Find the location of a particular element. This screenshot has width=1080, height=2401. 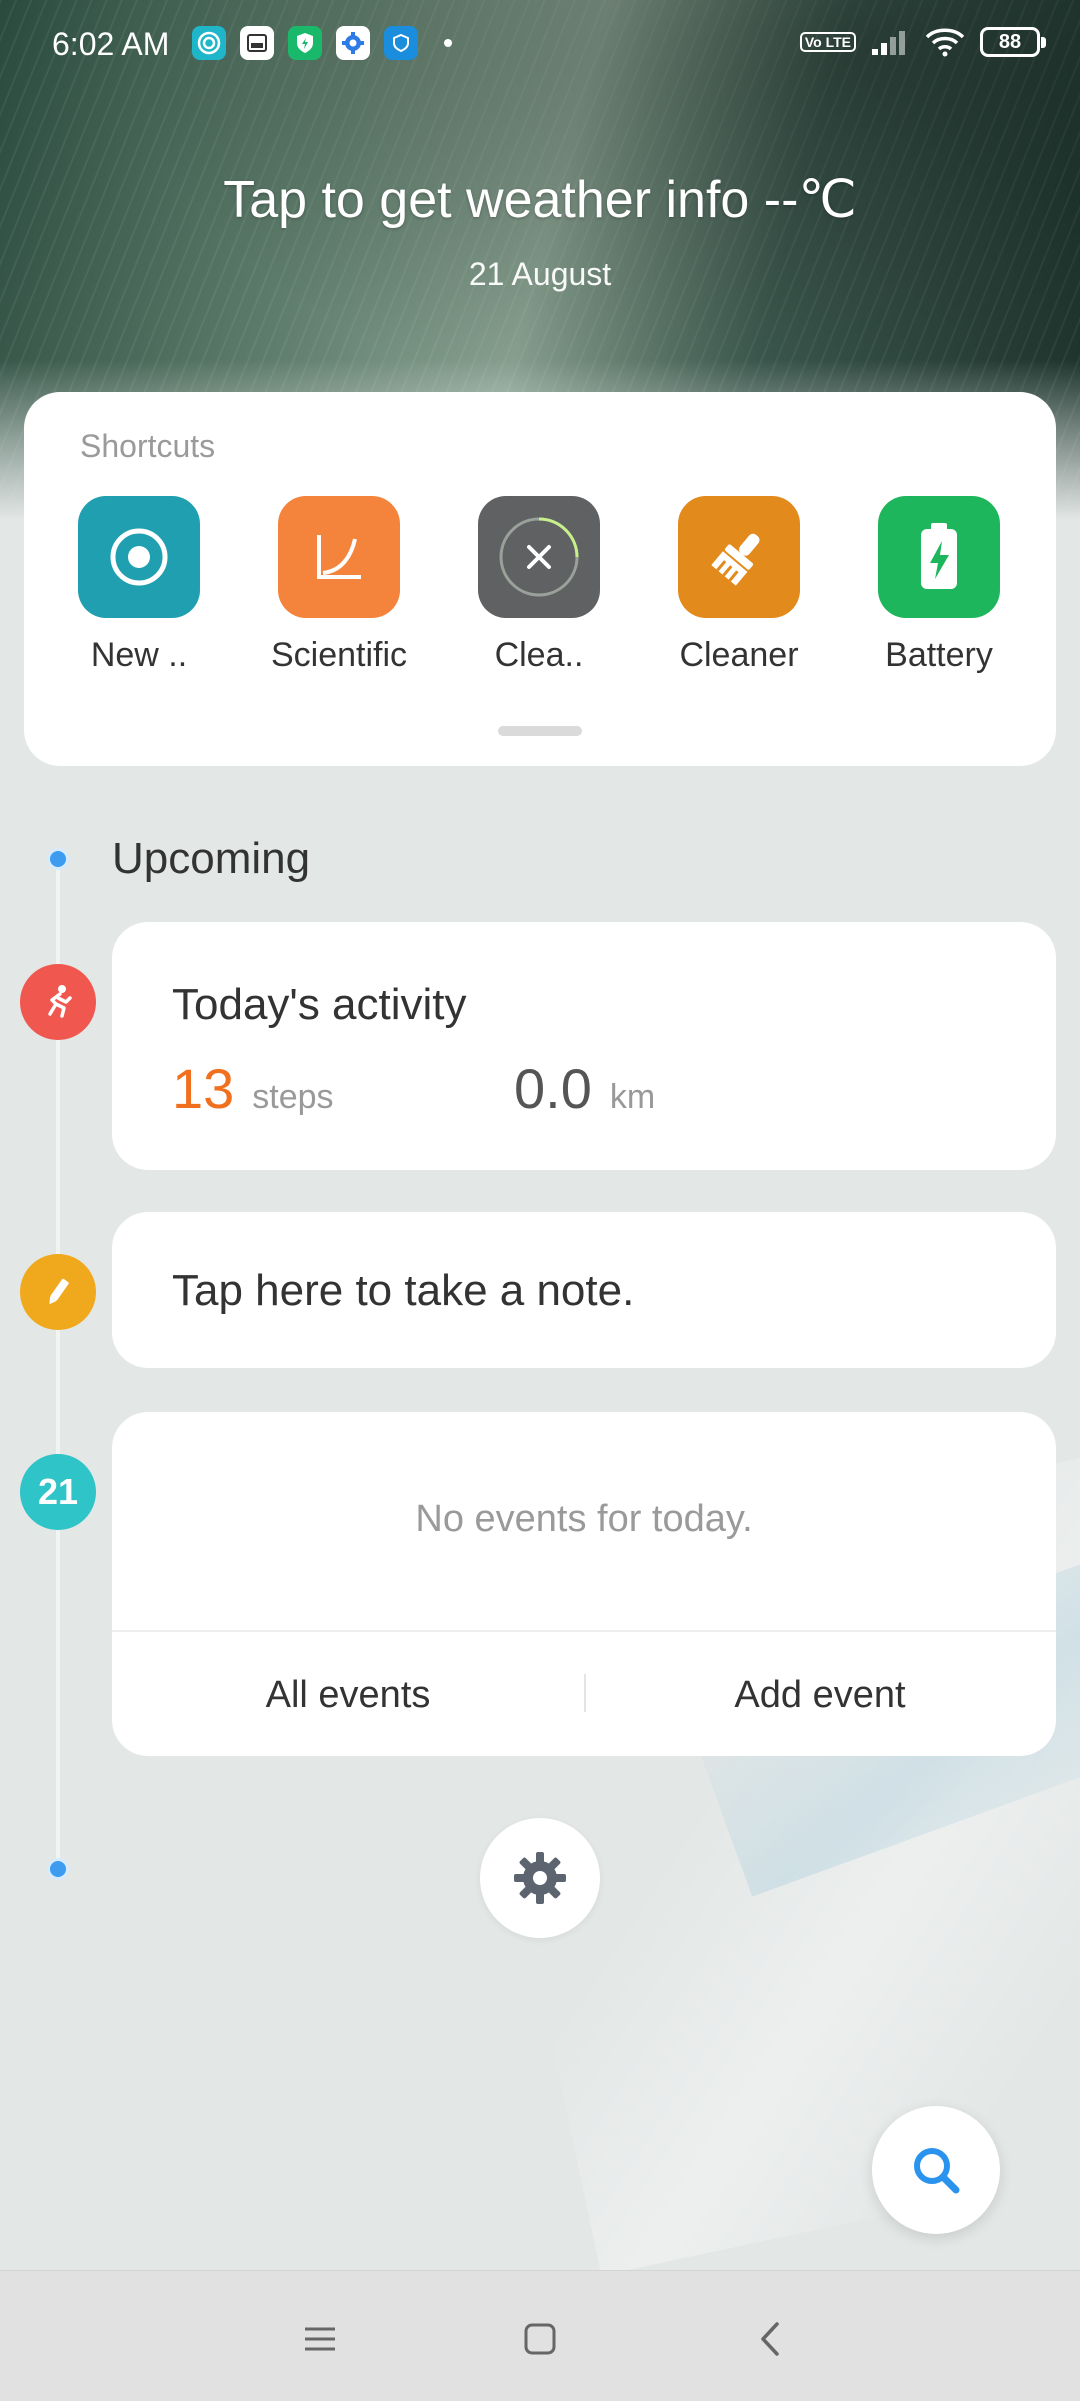

shortcut-new-recording: New .. is located at coordinates (139, 585).